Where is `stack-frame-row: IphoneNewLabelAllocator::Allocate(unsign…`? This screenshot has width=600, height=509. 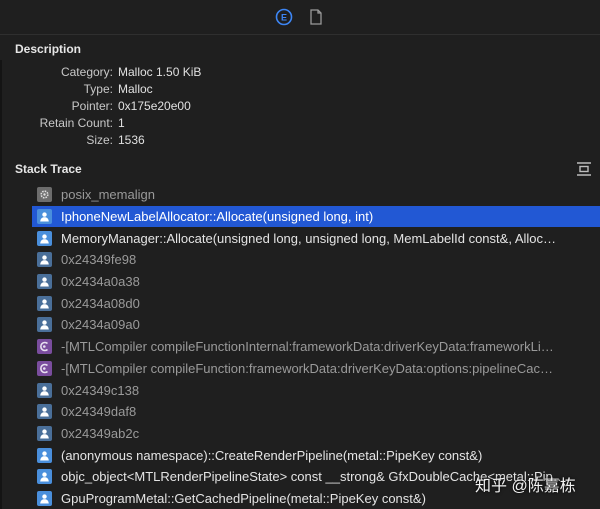 stack-frame-row: IphoneNewLabelAllocator::Allocate(unsign… is located at coordinates (316, 216).